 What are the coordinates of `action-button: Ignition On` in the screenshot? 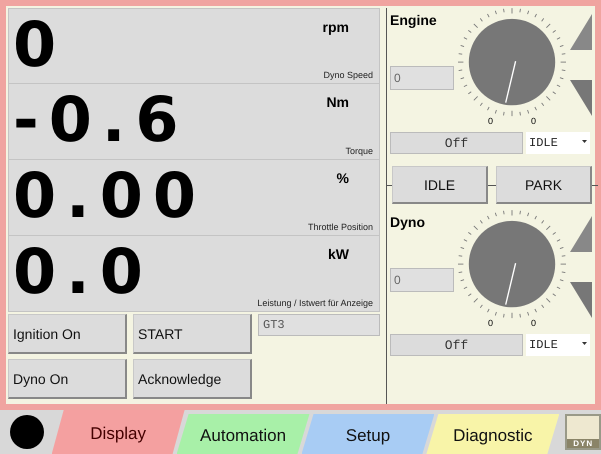 It's located at (67, 334).